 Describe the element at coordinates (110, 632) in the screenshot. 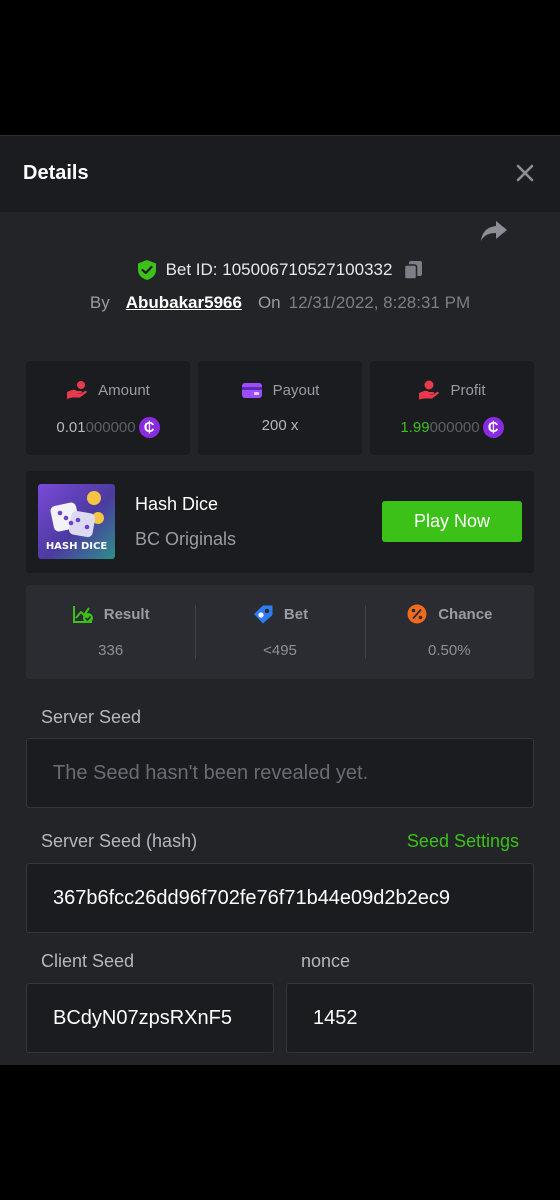

I see `result-cell: Result 336` at that location.